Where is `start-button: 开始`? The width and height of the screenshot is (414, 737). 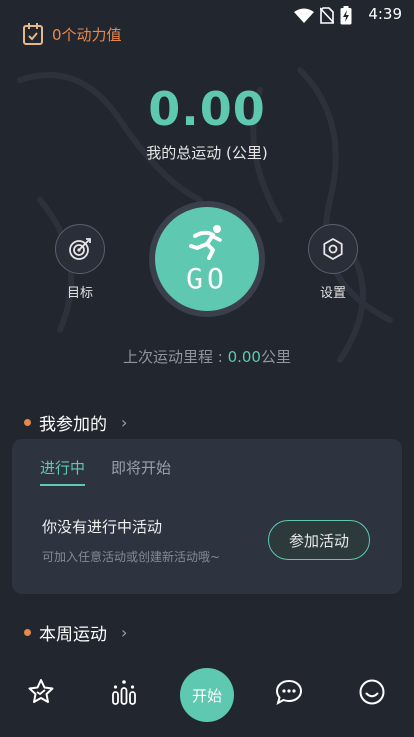
start-button: 开始 is located at coordinates (207, 695).